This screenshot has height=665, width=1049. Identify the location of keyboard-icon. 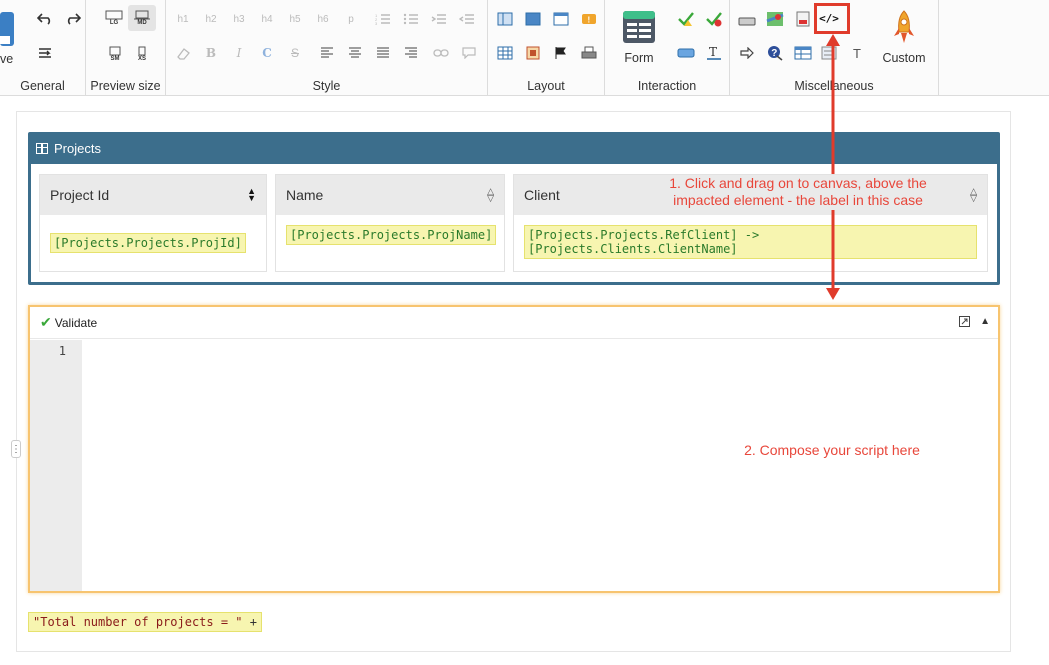
(747, 21).